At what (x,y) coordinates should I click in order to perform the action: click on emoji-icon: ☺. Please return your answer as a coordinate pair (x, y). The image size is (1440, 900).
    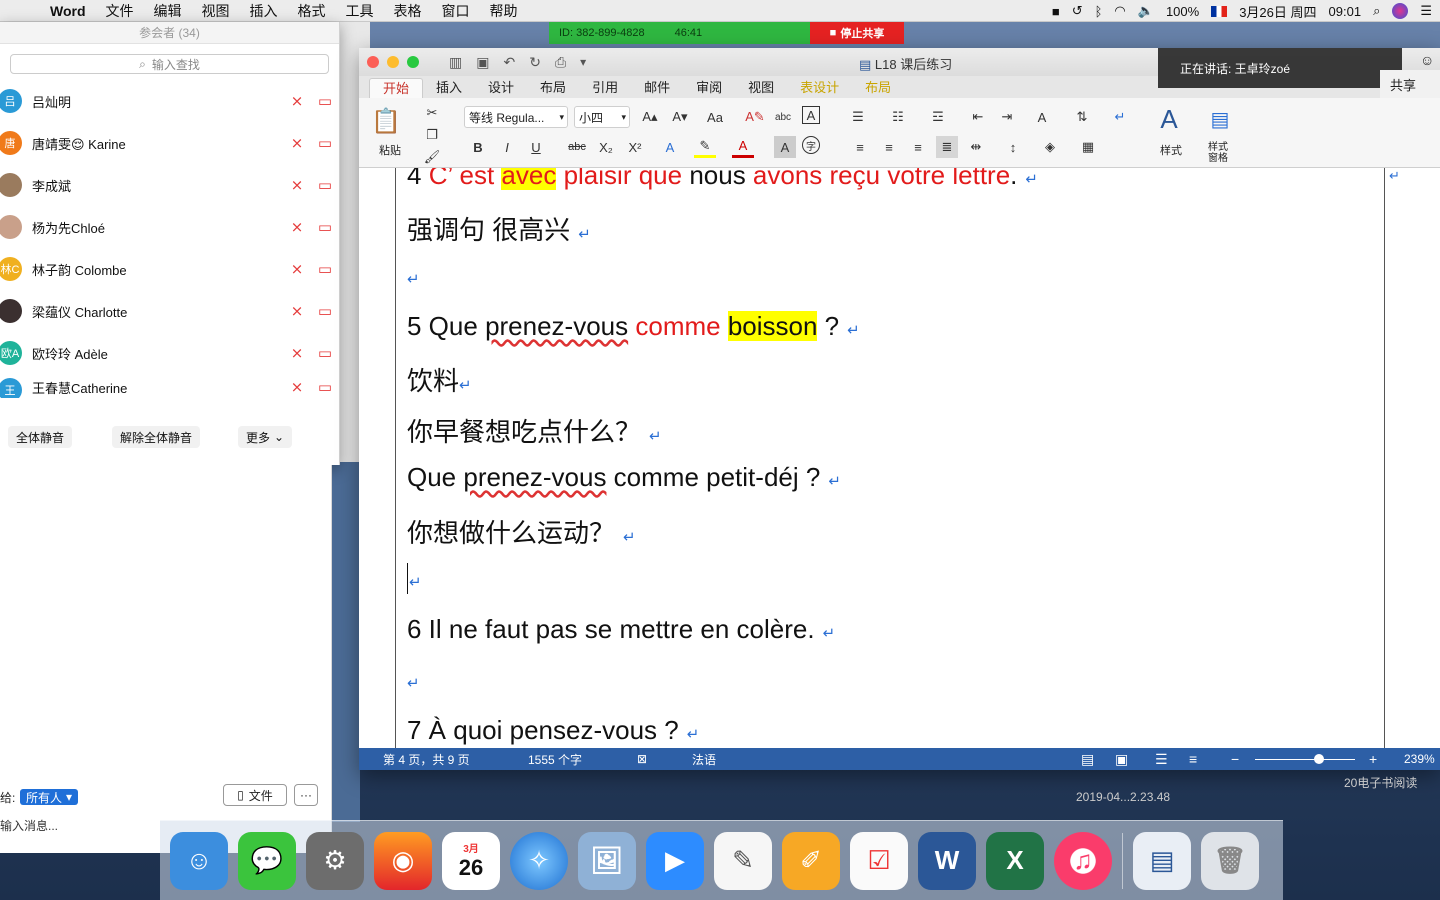
    Looking at the image, I should click on (1427, 60).